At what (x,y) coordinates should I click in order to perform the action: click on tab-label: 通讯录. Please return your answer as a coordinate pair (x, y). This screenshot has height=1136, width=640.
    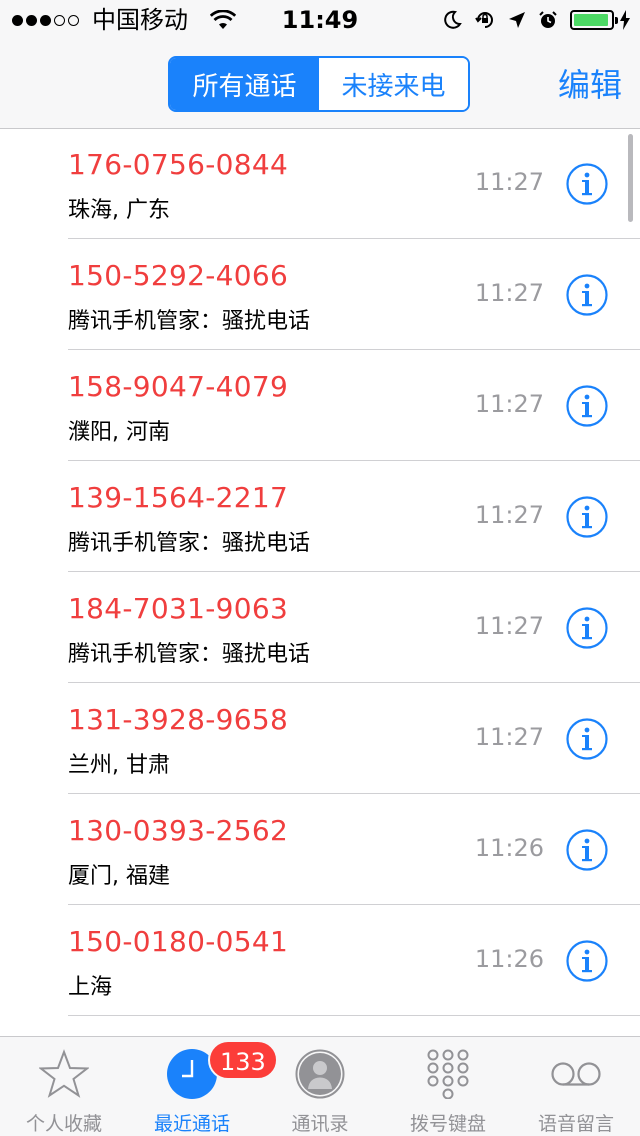
    Looking at the image, I should click on (320, 1124).